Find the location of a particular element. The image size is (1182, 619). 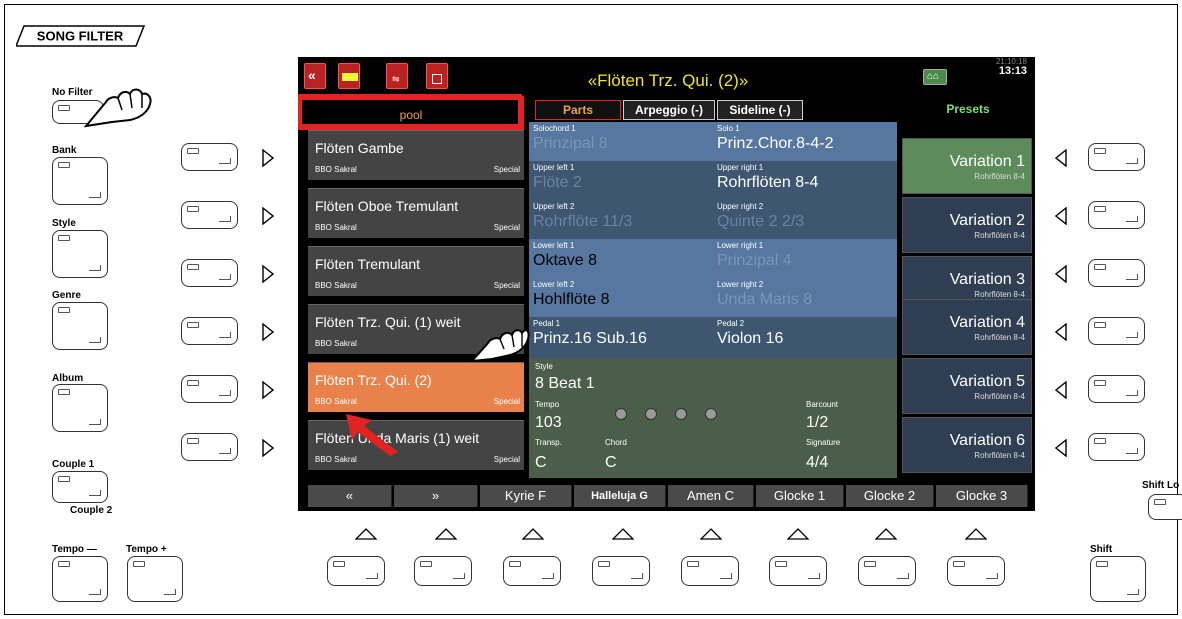

part-upper-right2: Upper right 2 Quinte 2 2/3 is located at coordinates (805, 219).